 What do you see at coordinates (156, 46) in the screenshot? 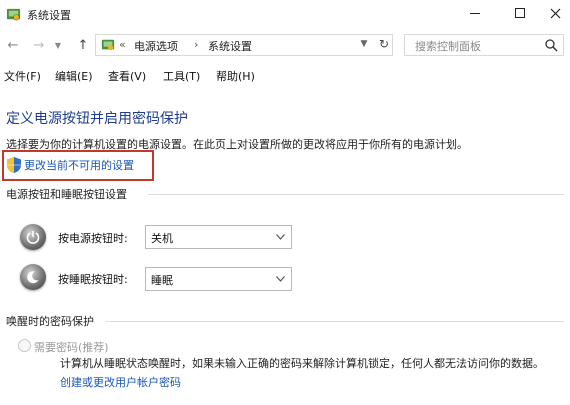
I see `breadcrumb-power-options: 电源选项` at bounding box center [156, 46].